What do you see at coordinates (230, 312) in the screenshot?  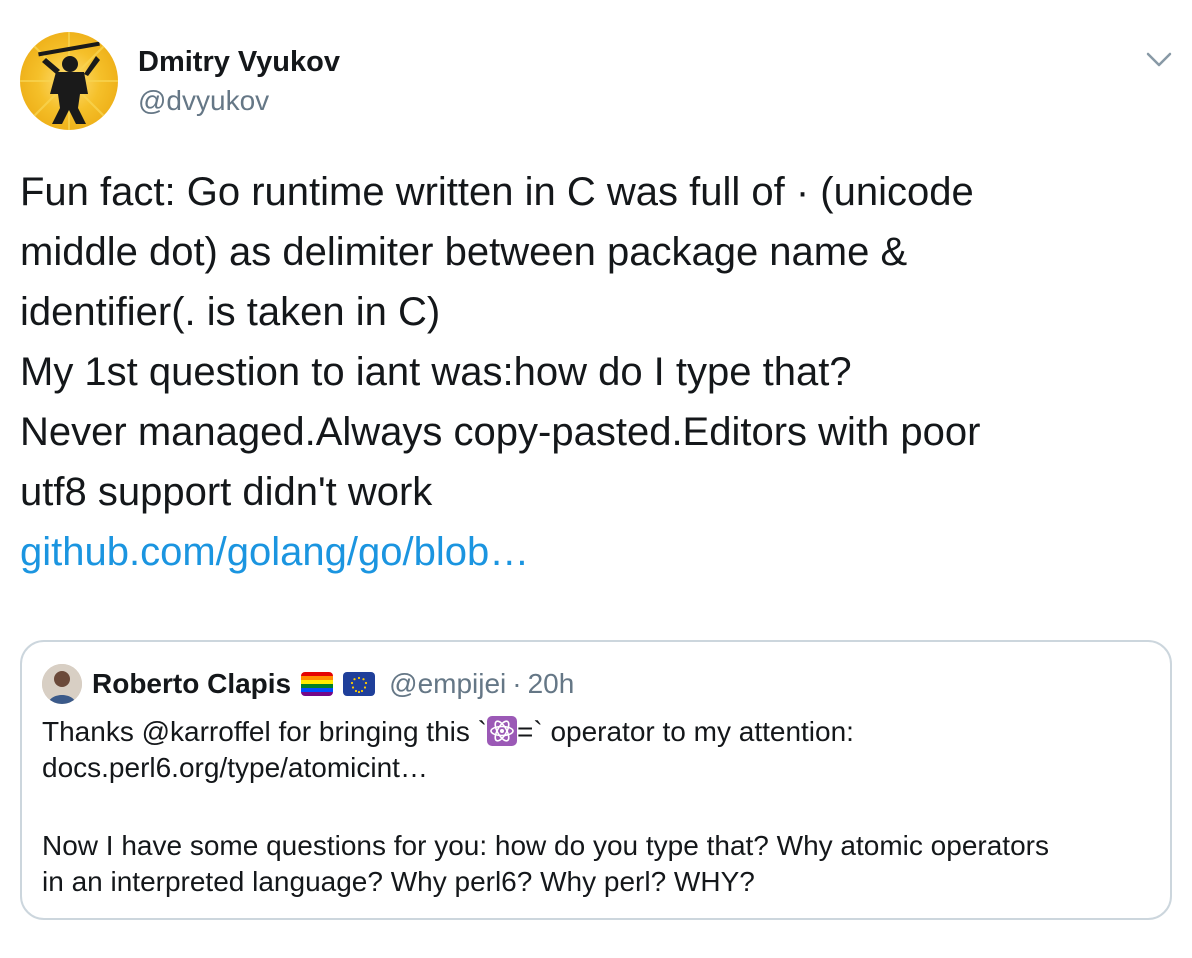 I see `tweet-line: identifier(. is taken in C)` at bounding box center [230, 312].